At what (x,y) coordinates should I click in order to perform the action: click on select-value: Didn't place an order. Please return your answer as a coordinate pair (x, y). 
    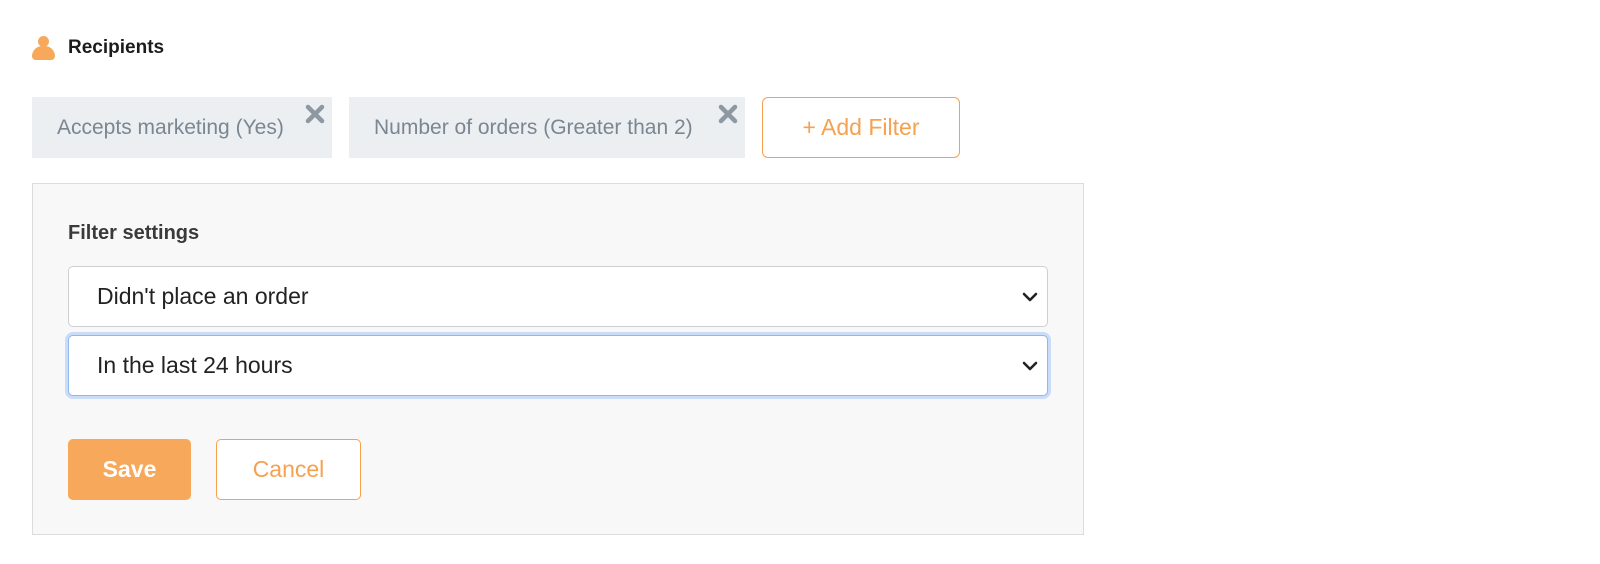
    Looking at the image, I should click on (203, 296).